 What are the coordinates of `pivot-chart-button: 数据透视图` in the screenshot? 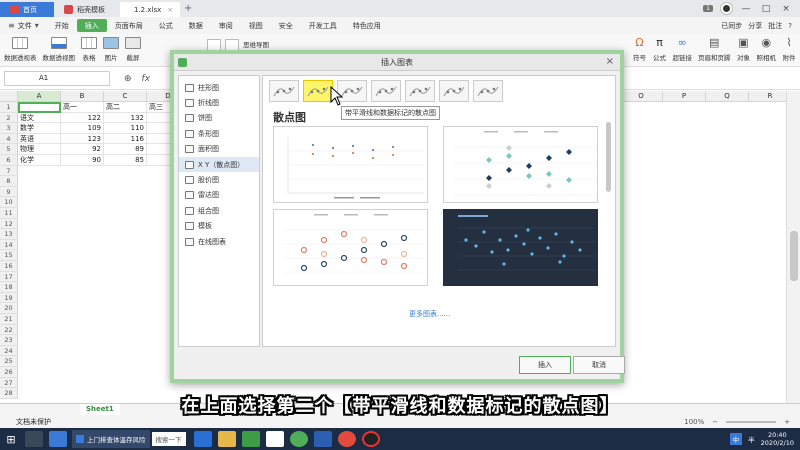 It's located at (59, 49).